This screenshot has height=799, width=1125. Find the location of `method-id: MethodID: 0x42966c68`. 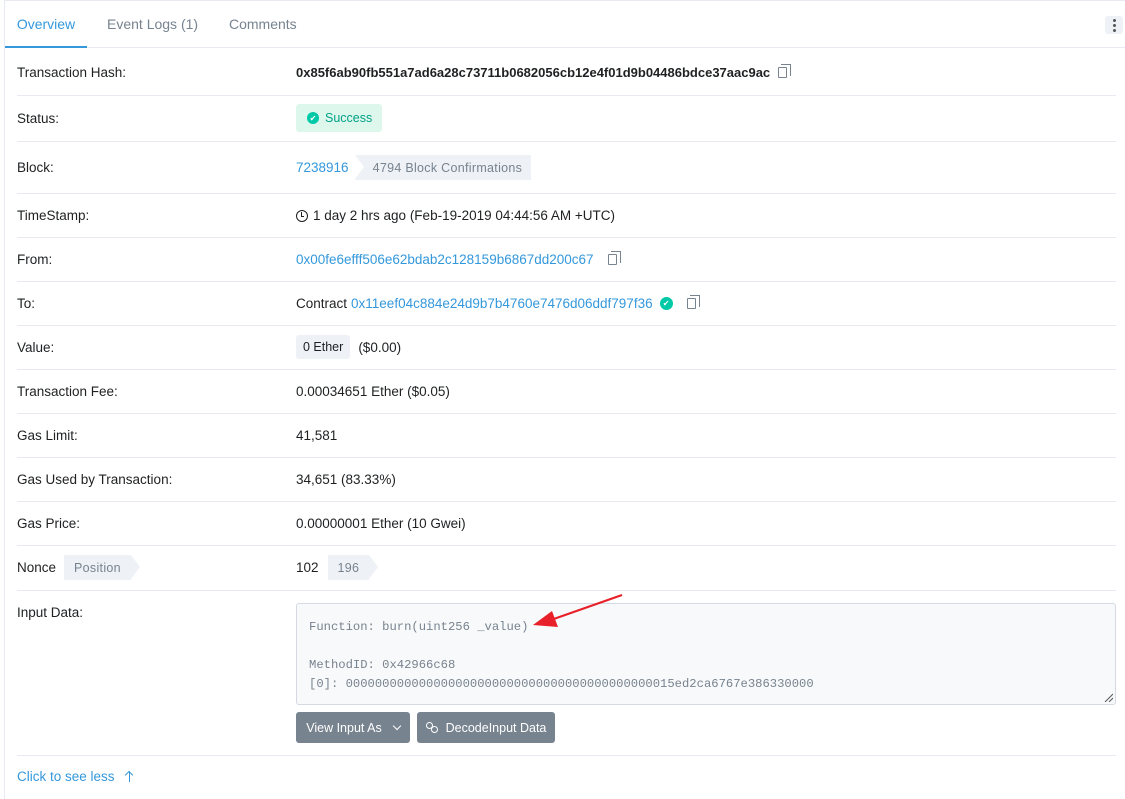

method-id: MethodID: 0x42966c68 is located at coordinates (382, 665).